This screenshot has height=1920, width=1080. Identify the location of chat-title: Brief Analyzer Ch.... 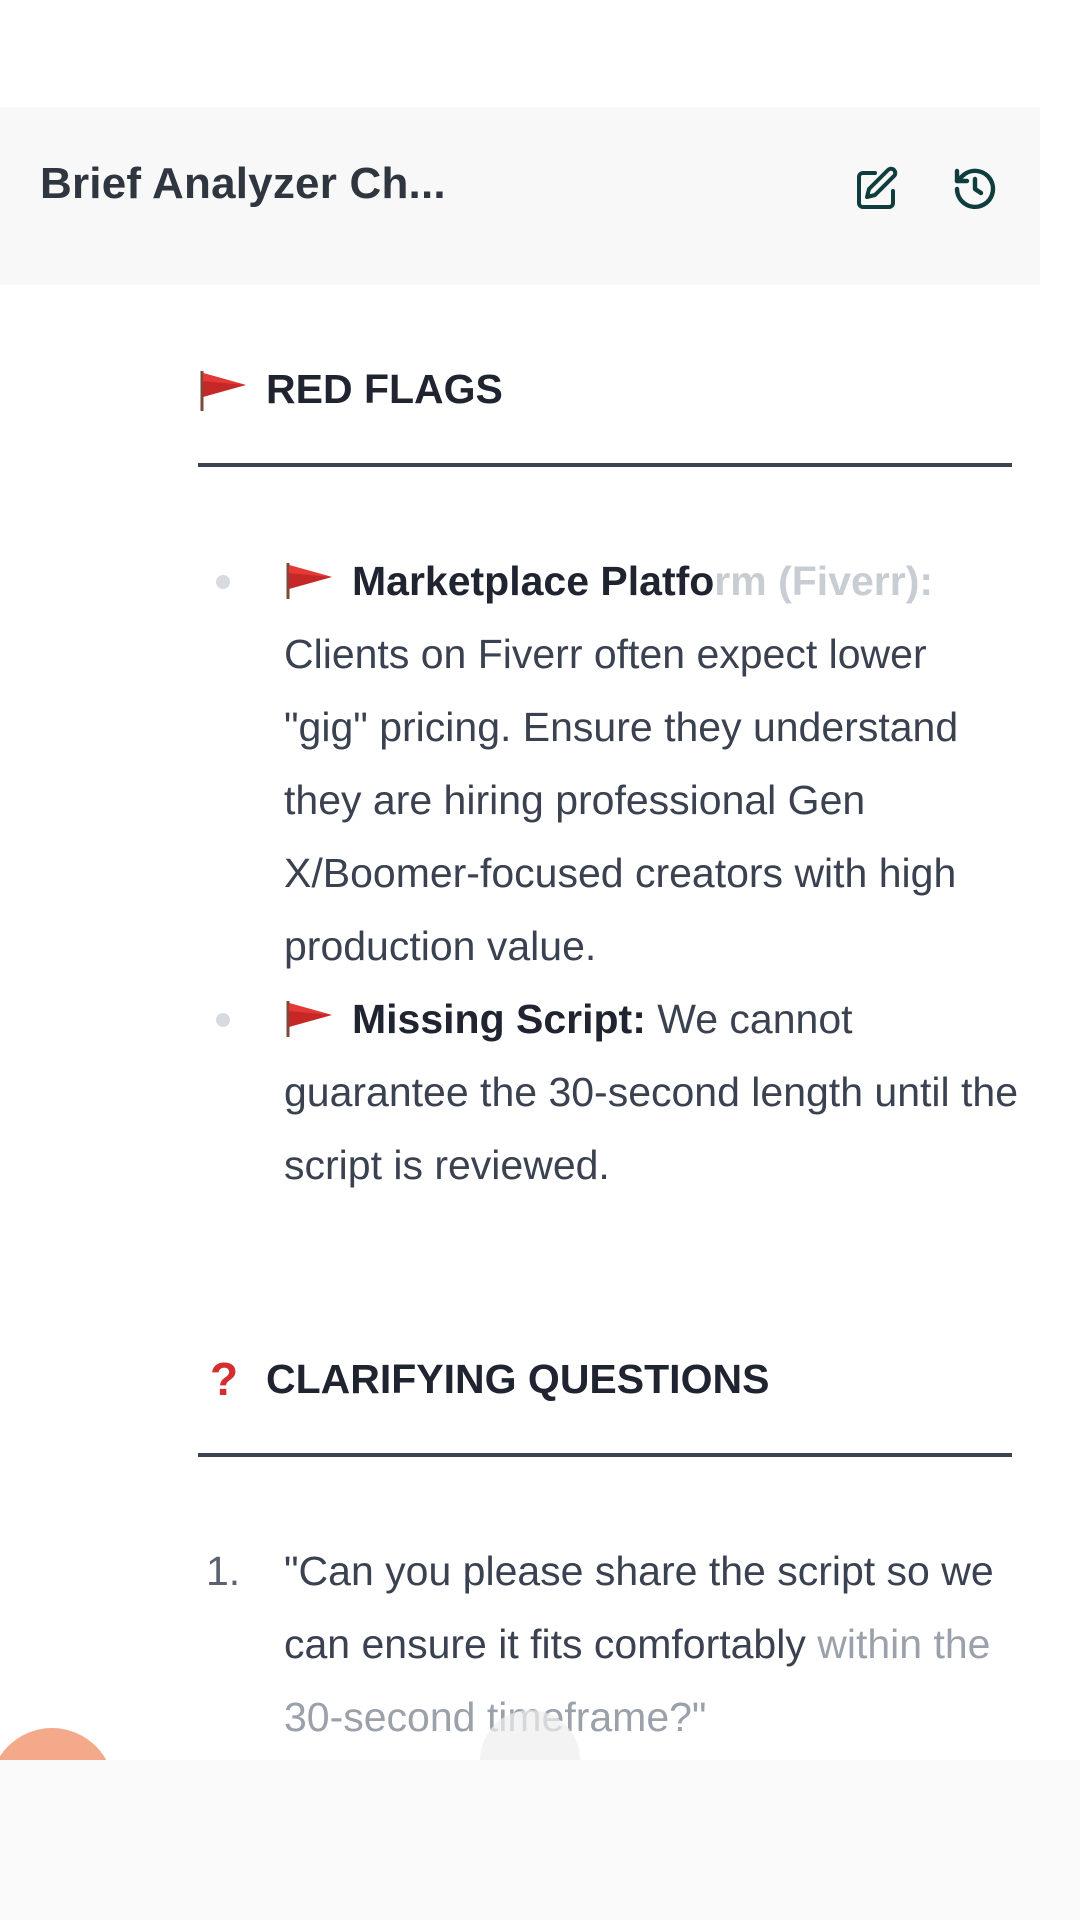
(243, 183).